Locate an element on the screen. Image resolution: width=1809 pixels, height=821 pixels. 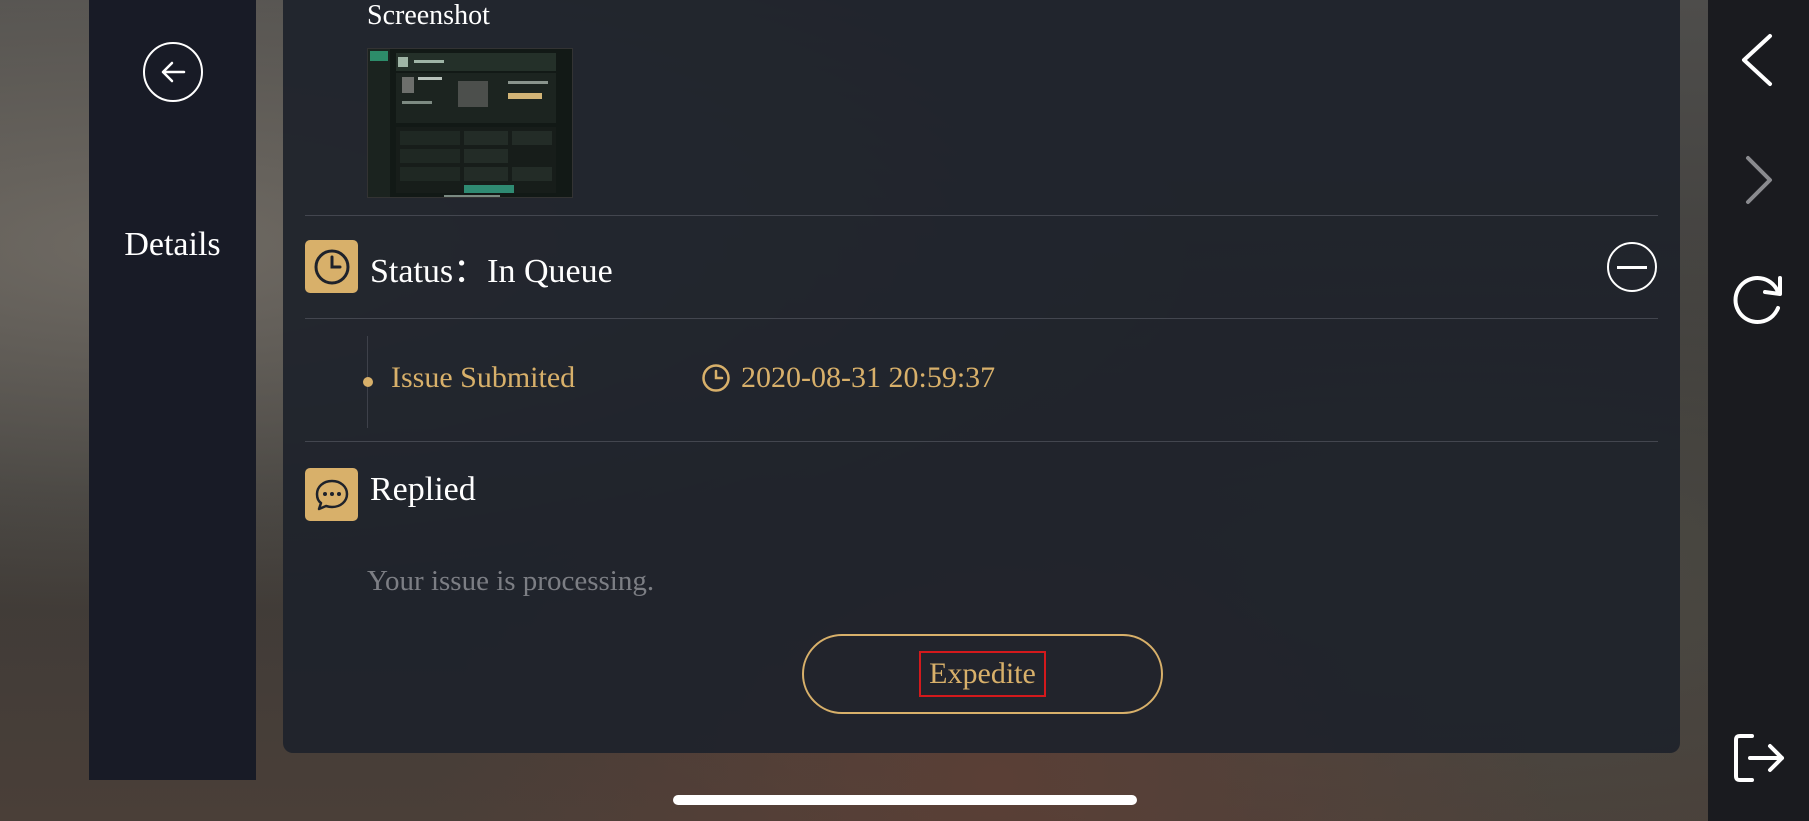
expedite-button: Expedite is located at coordinates (982, 674).